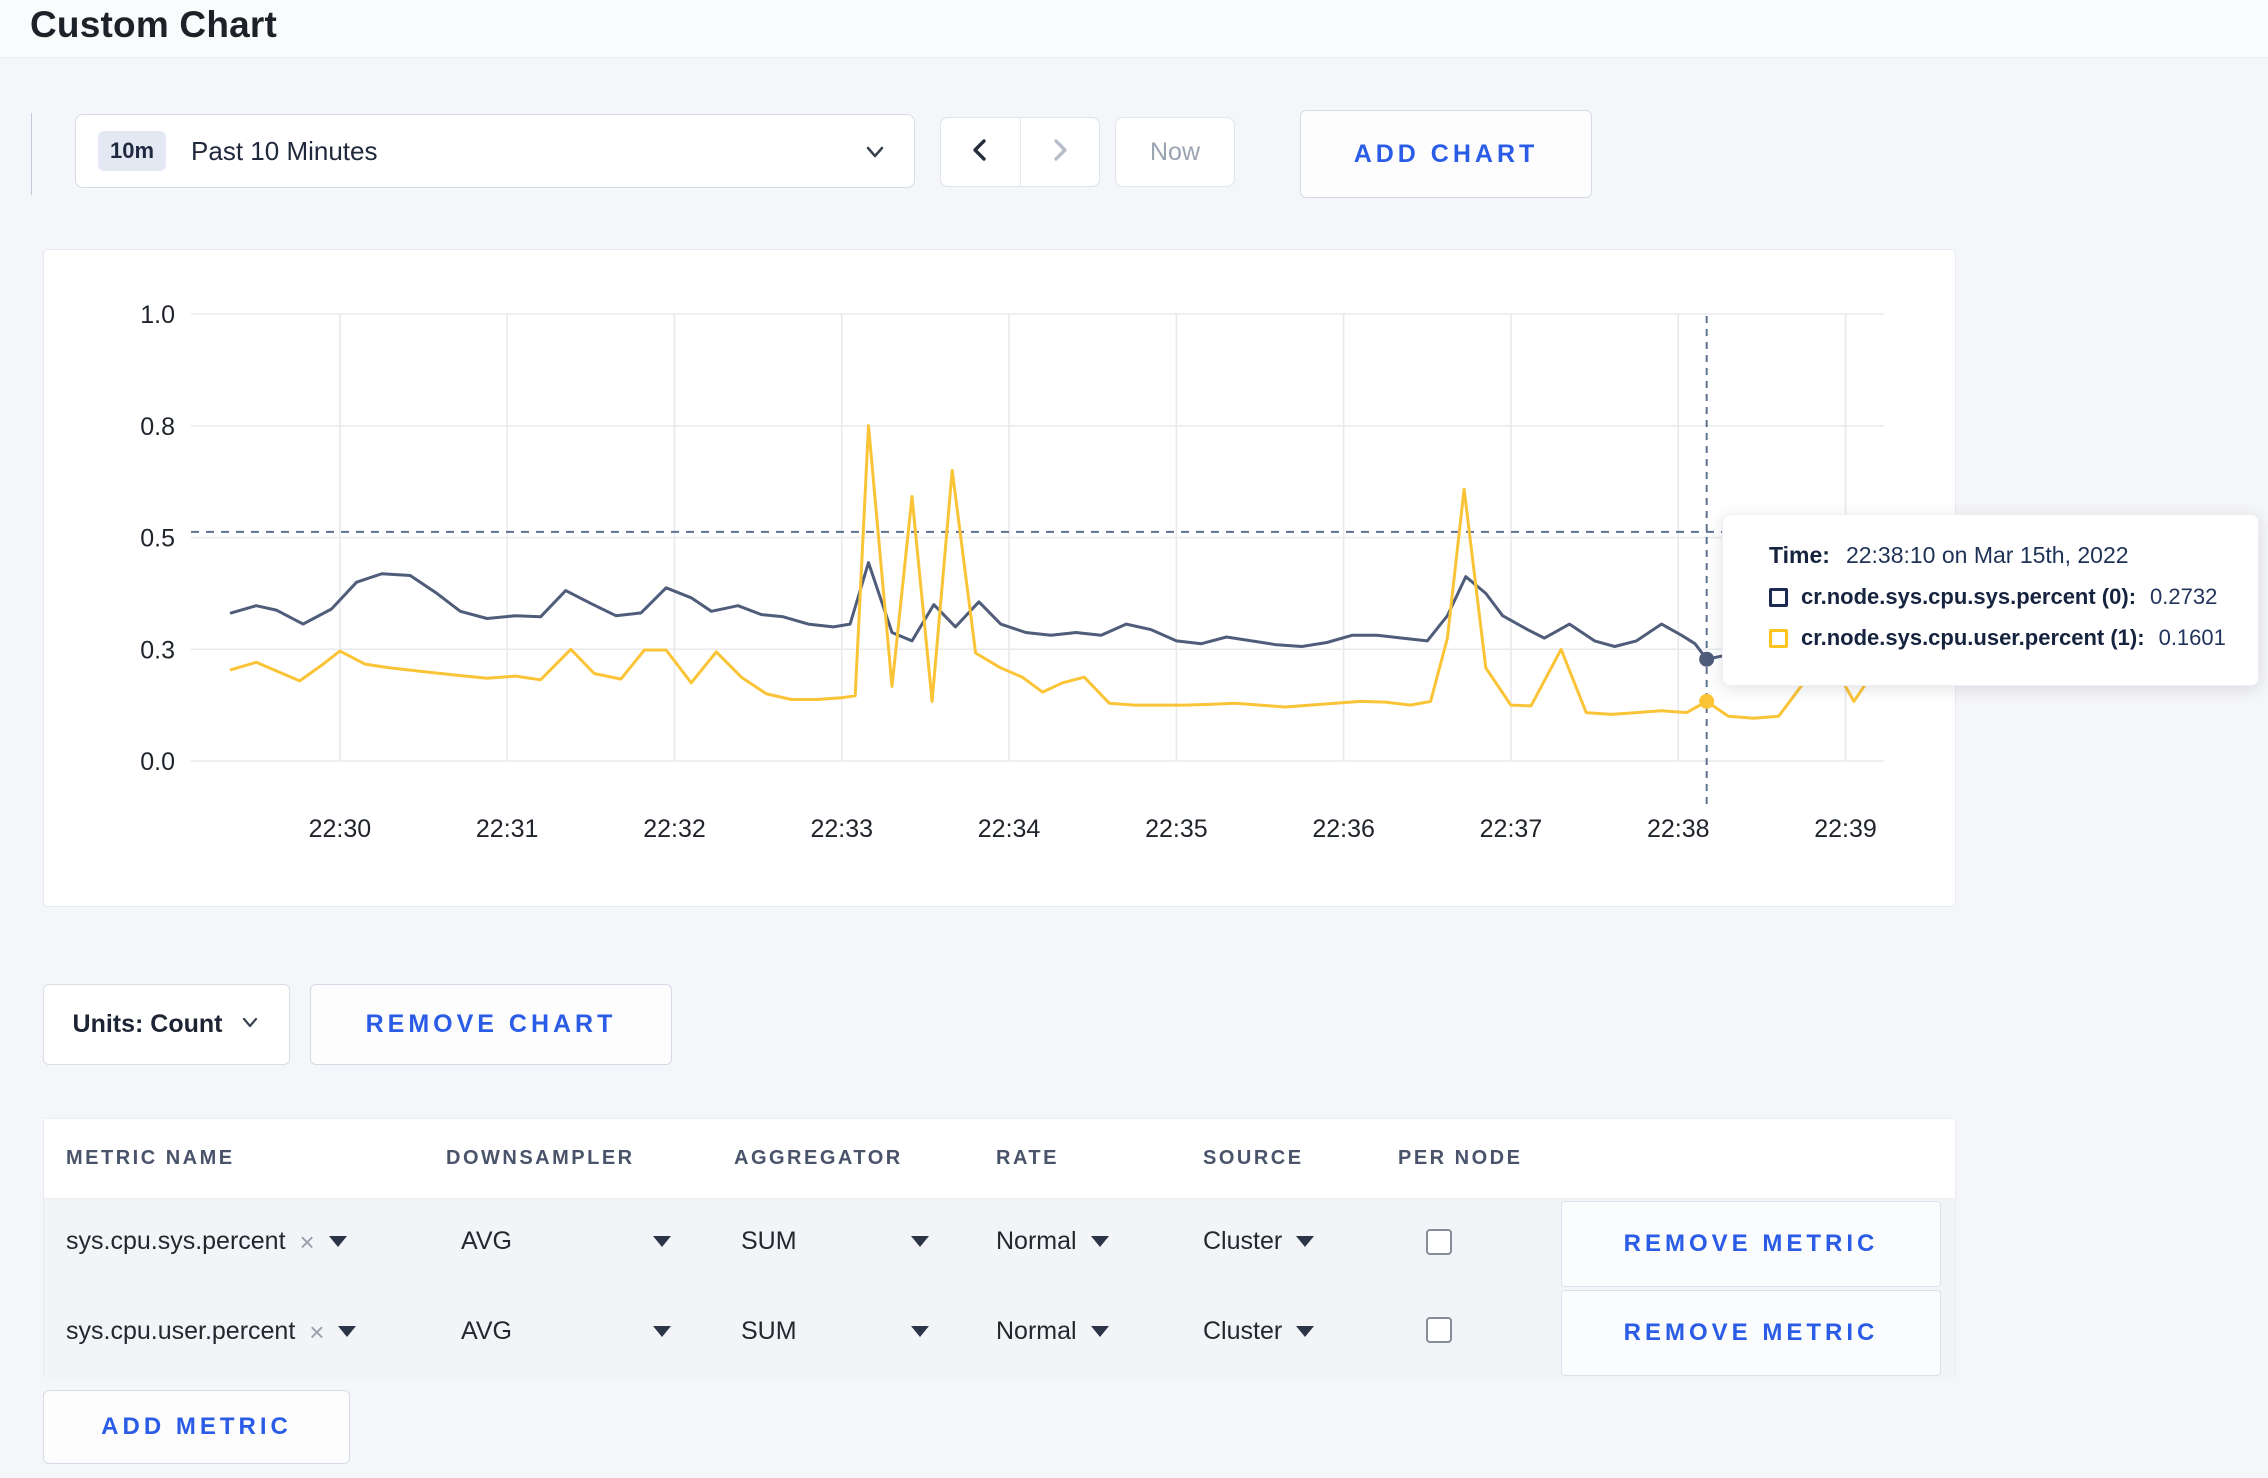  I want to click on metric-name-value: sys.cpu.user.percent, so click(181, 1331).